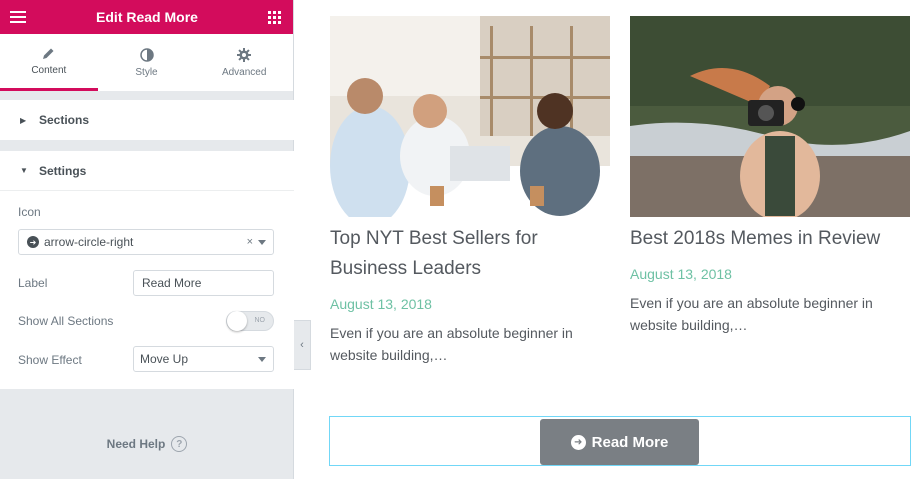 The image size is (921, 479). I want to click on show-effect-label: Show Effect, so click(50, 360).